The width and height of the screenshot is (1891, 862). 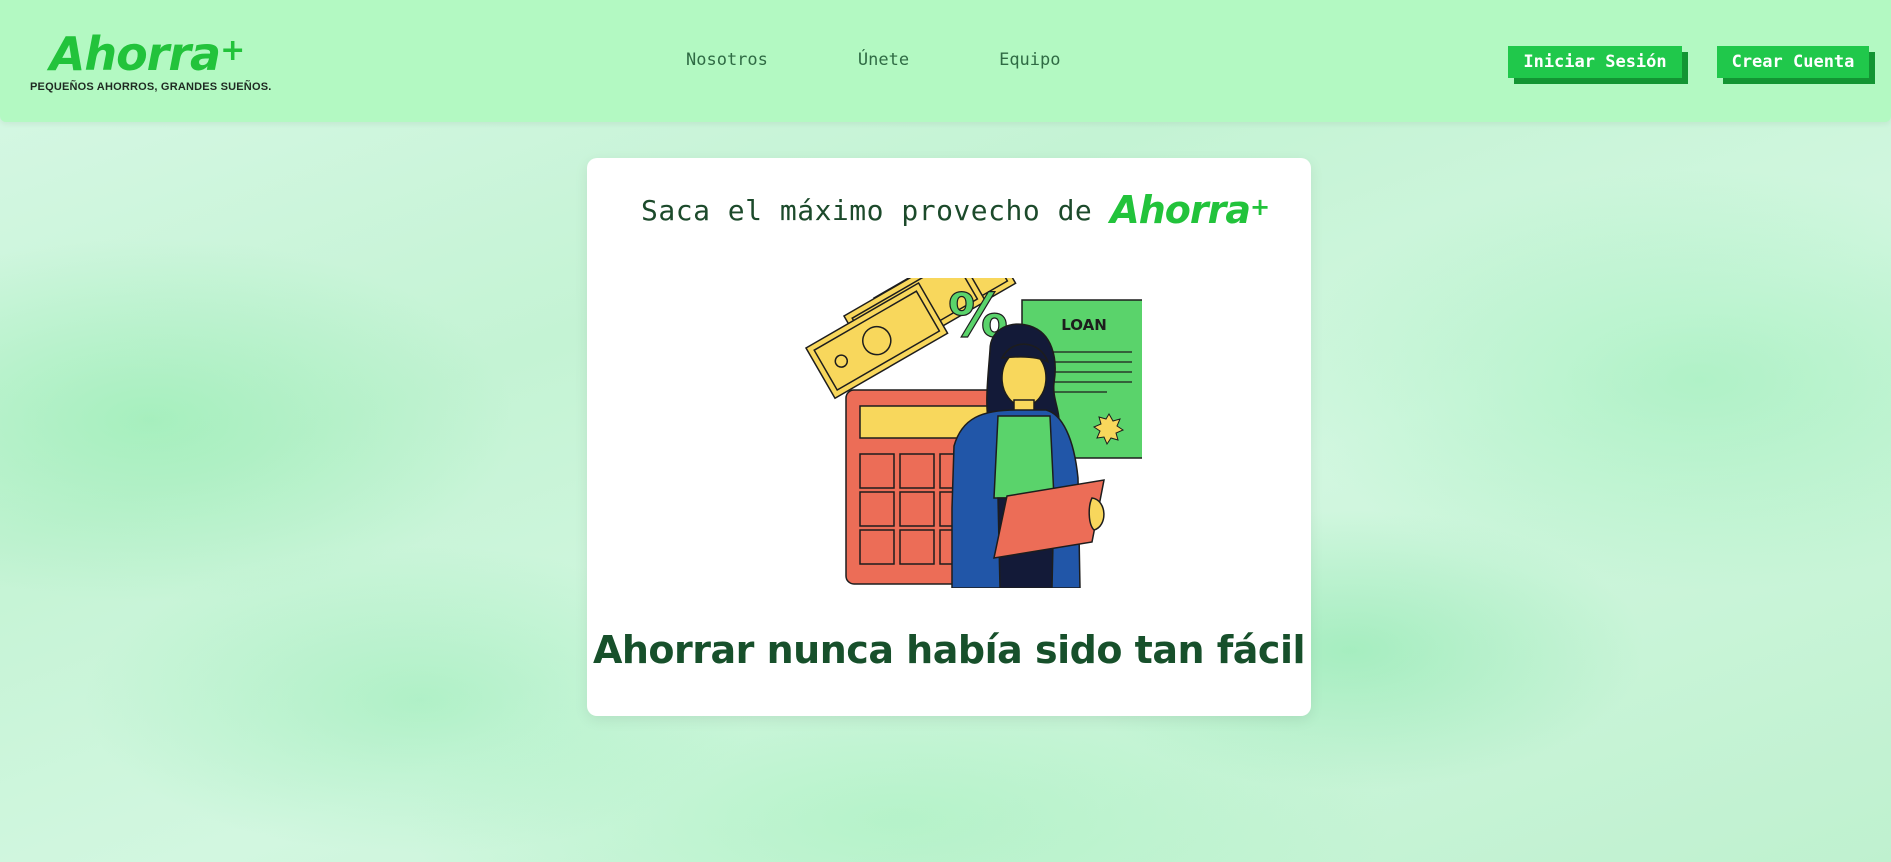 I want to click on hero-heading: Saca el máximo provecho de Ahorra+, so click(x=955, y=210).